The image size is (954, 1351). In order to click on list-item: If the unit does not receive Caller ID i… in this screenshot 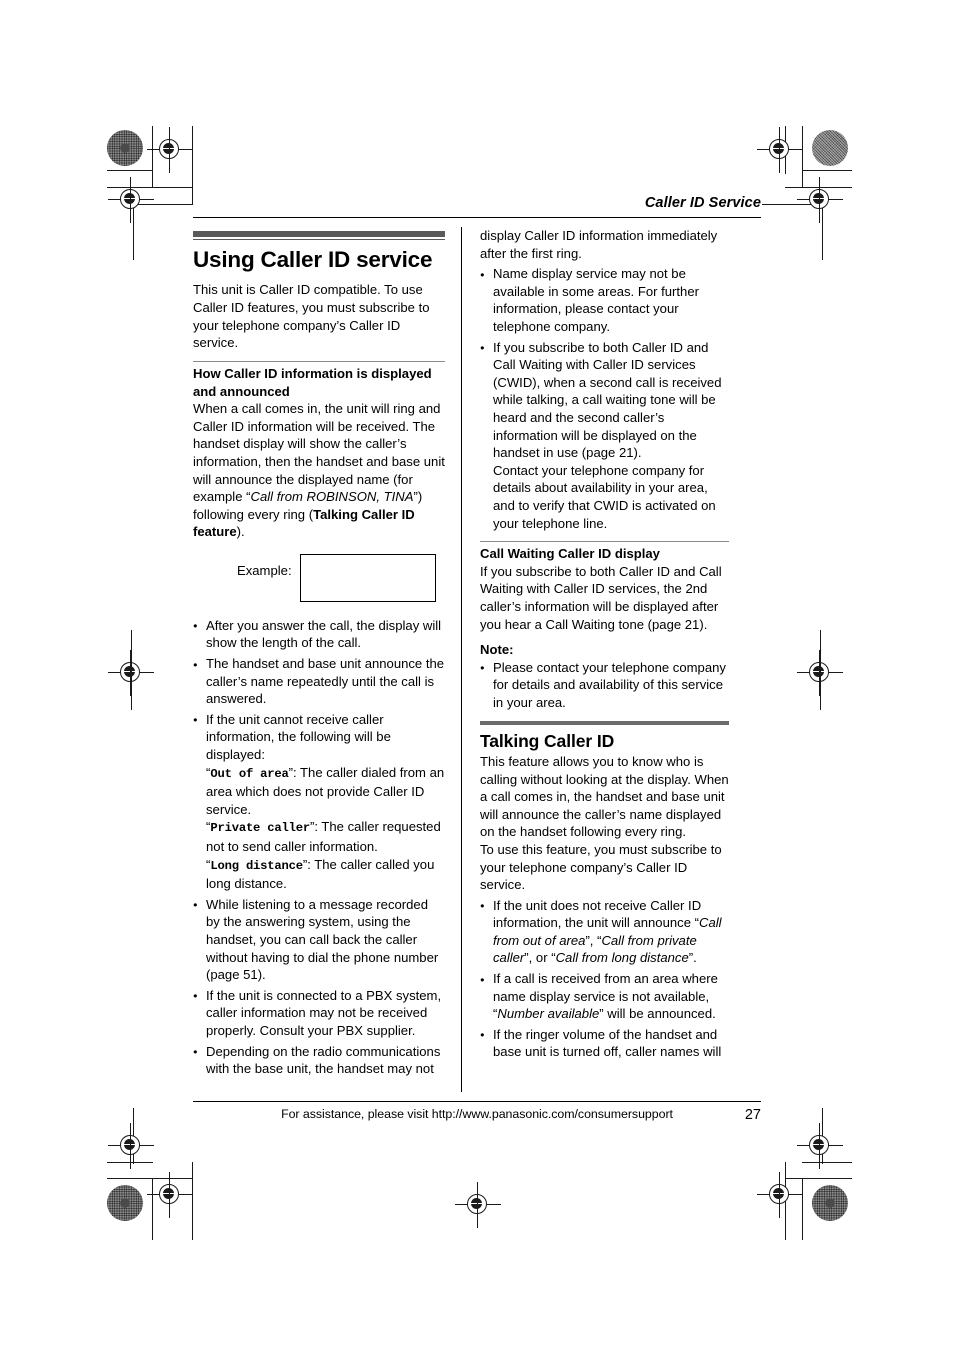, I will do `click(604, 931)`.